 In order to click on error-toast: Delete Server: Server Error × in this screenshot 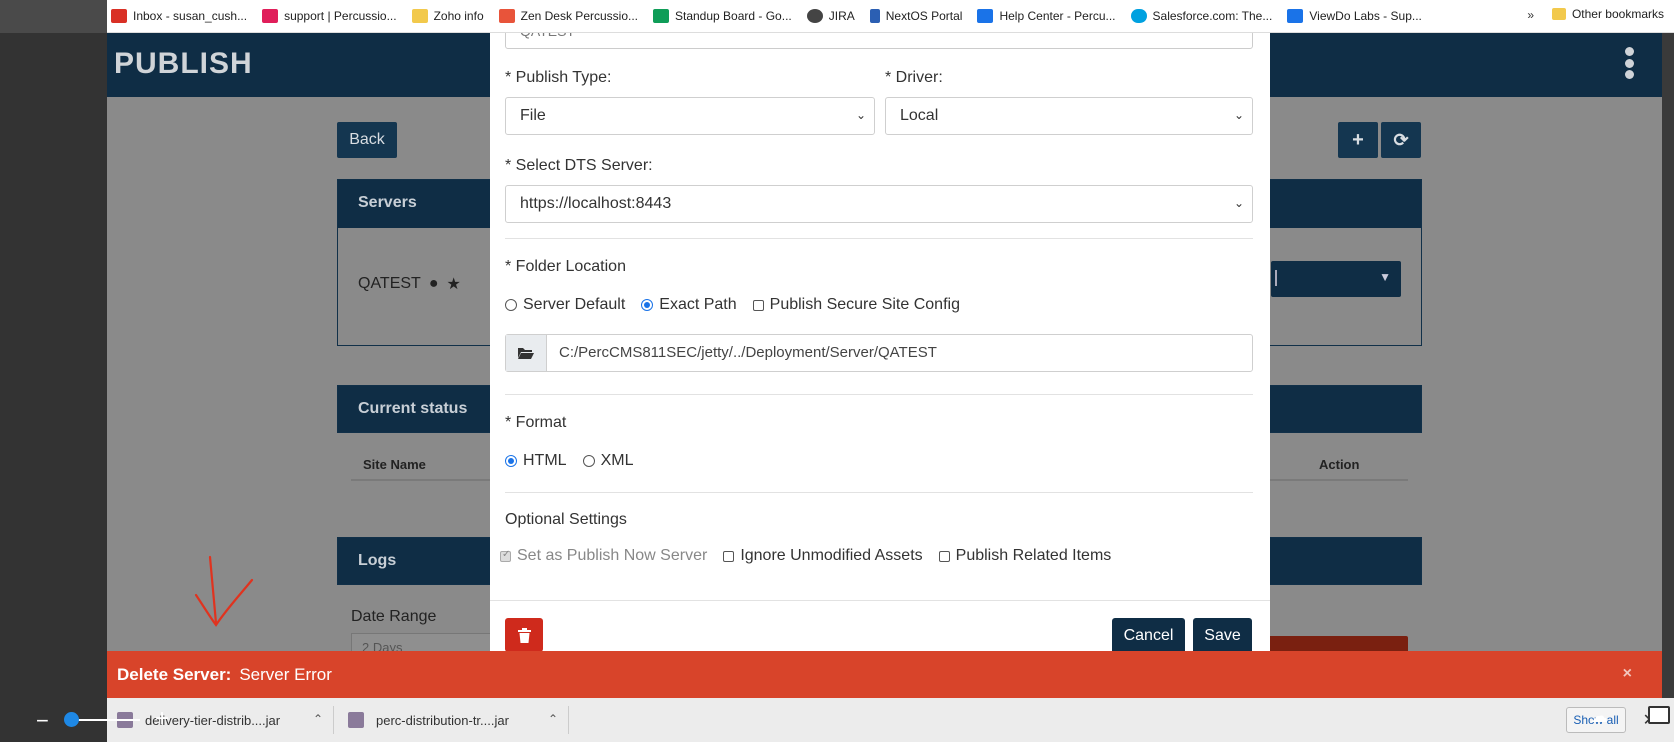, I will do `click(884, 674)`.